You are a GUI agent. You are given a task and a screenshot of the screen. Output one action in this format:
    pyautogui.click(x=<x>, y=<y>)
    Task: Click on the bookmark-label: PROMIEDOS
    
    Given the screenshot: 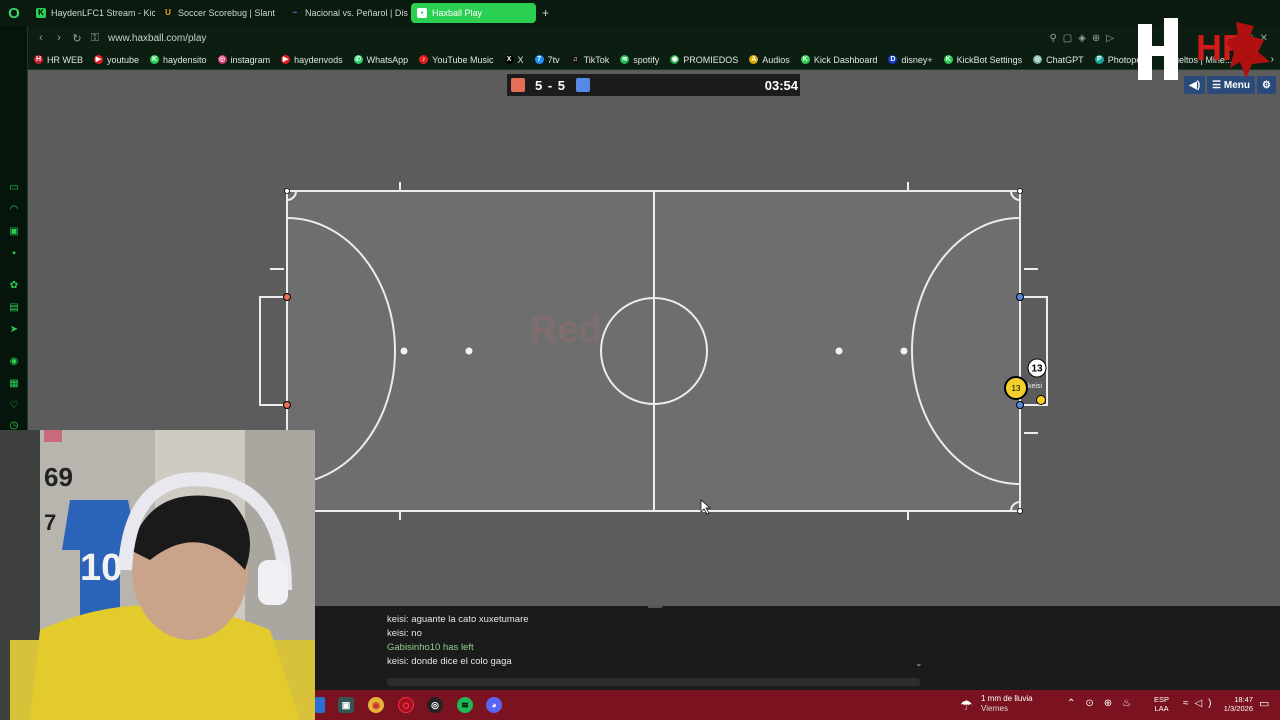 What is the action you would take?
    pyautogui.click(x=711, y=59)
    